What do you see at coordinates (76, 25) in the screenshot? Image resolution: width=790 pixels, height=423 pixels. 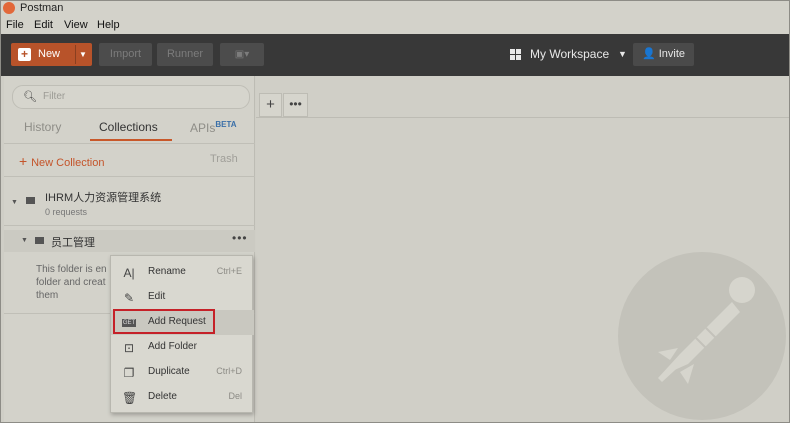 I see `menu-view: View` at bounding box center [76, 25].